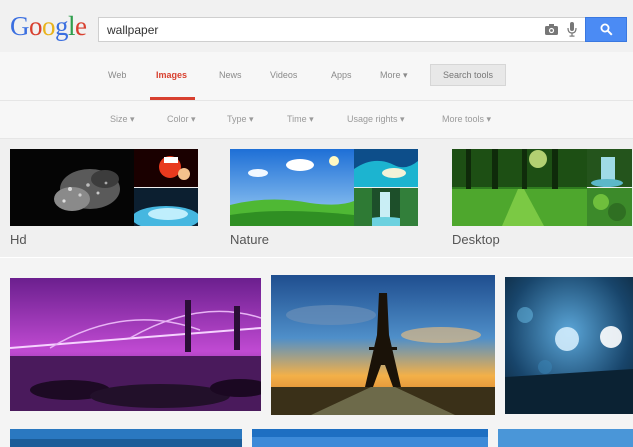 The image size is (633, 447). Describe the element at coordinates (117, 75) in the screenshot. I see `tab-web: Web` at that location.